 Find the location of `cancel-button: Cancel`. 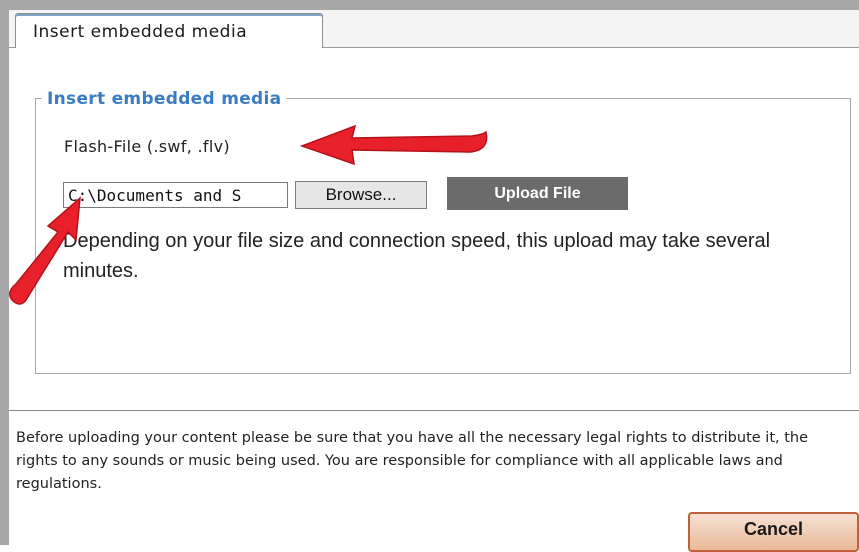

cancel-button: Cancel is located at coordinates (773, 532).